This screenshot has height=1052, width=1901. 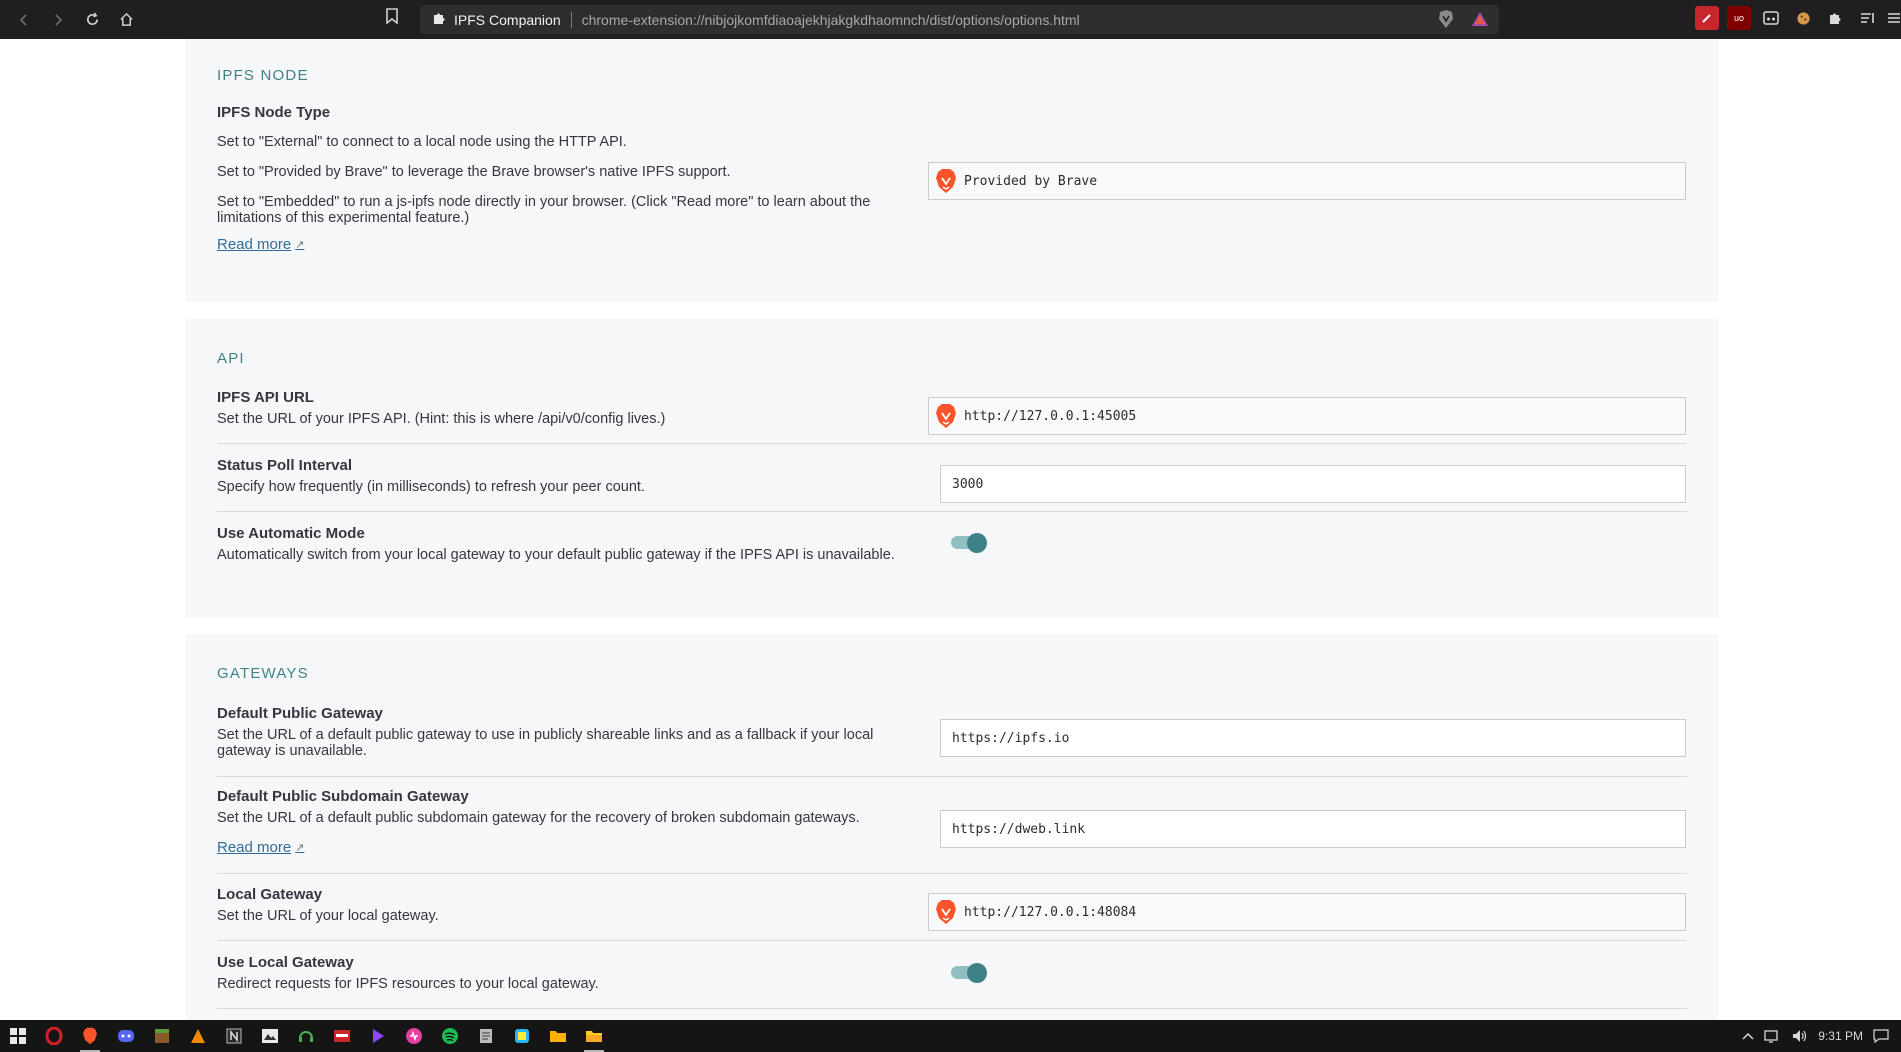 I want to click on music-icon, so click(x=414, y=1036).